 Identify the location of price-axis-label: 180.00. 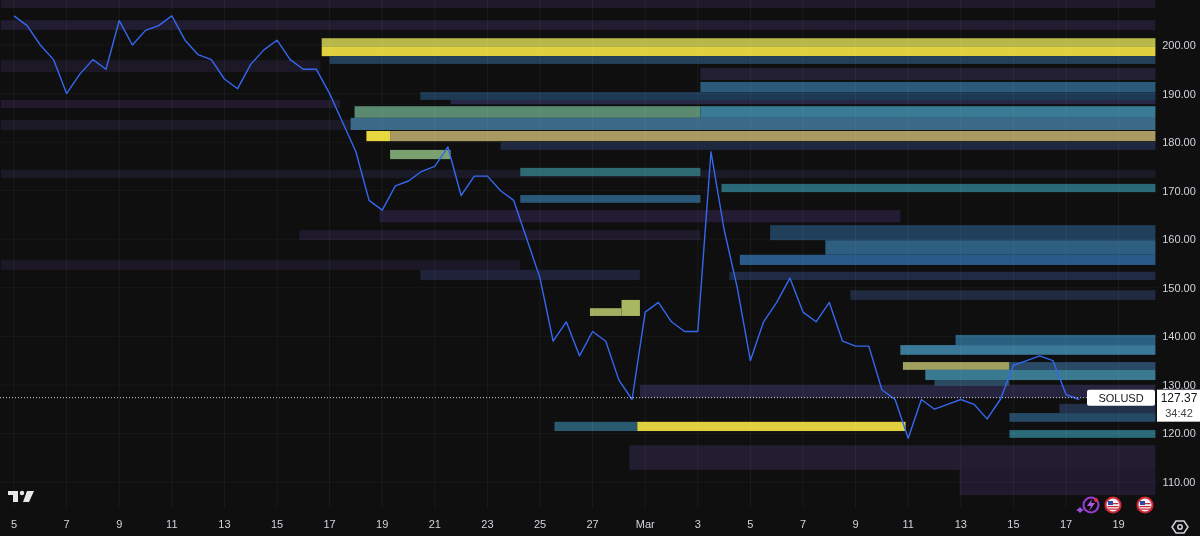
(1179, 142).